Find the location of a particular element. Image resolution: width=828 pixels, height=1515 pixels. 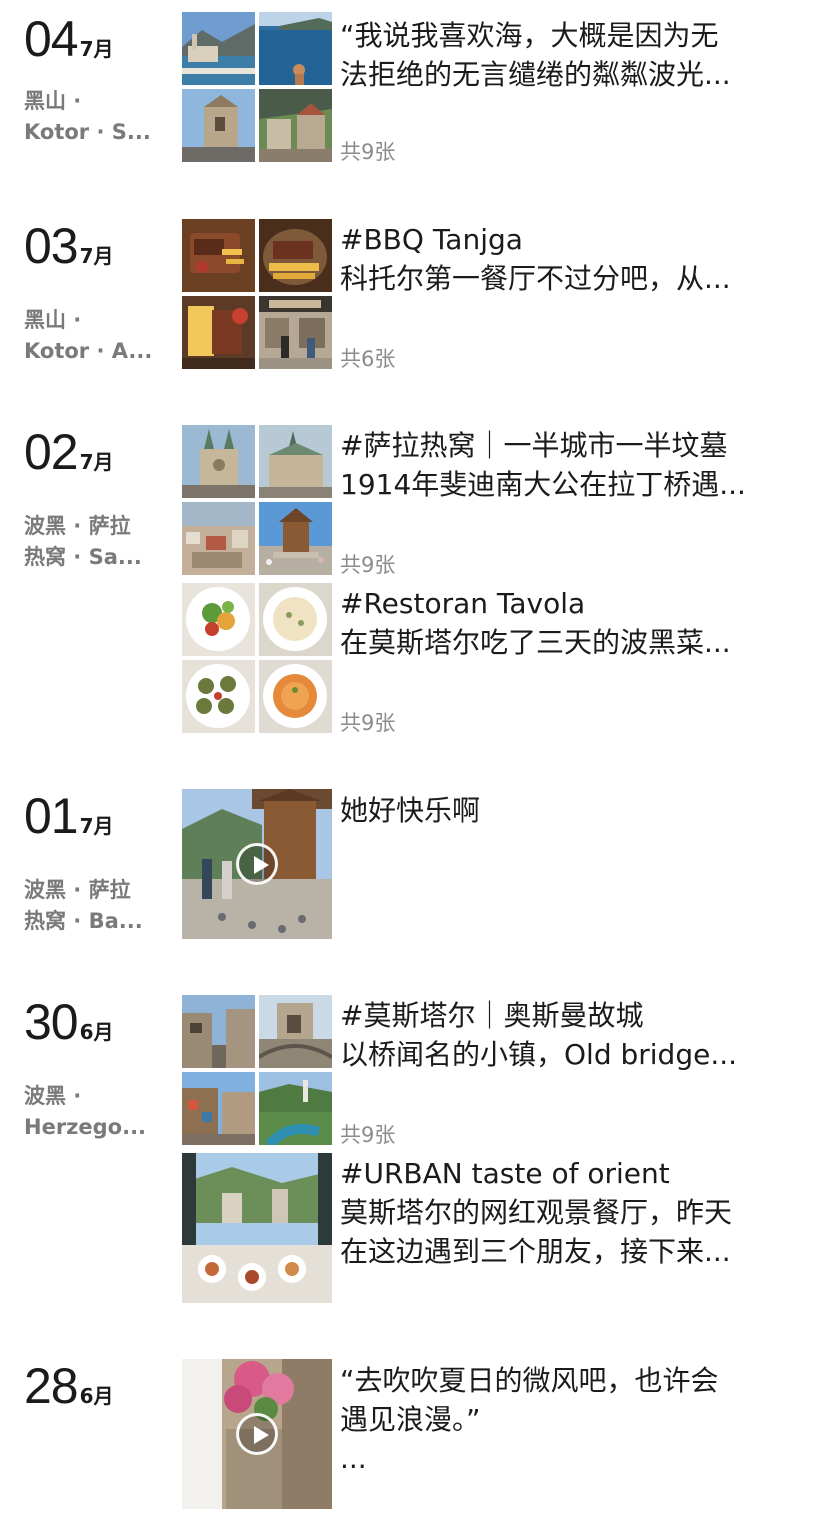

sebilj-pigeons-video is located at coordinates (257, 864).